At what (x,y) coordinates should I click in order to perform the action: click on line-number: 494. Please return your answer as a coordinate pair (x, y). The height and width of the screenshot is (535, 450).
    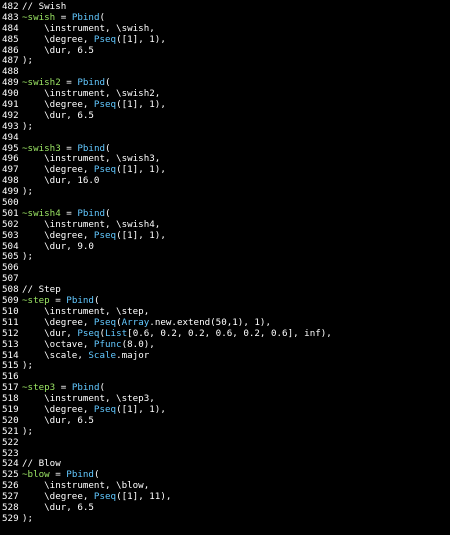
    Looking at the image, I should click on (10, 137).